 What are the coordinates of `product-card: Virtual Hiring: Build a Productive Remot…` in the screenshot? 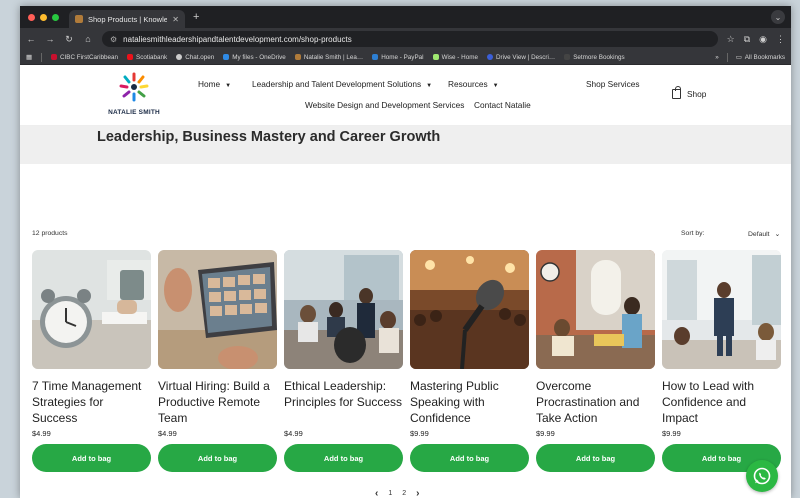 It's located at (217, 361).